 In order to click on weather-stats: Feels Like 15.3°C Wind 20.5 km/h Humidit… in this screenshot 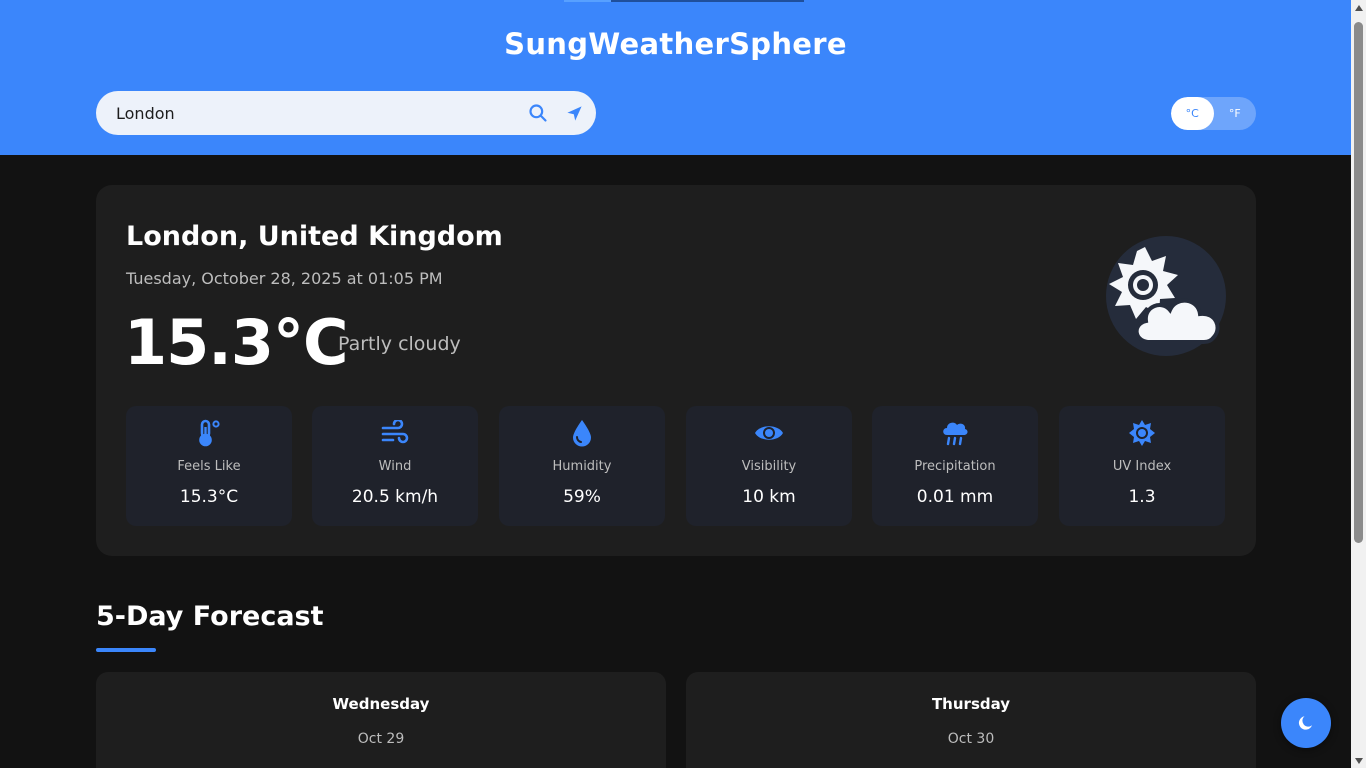, I will do `click(676, 466)`.